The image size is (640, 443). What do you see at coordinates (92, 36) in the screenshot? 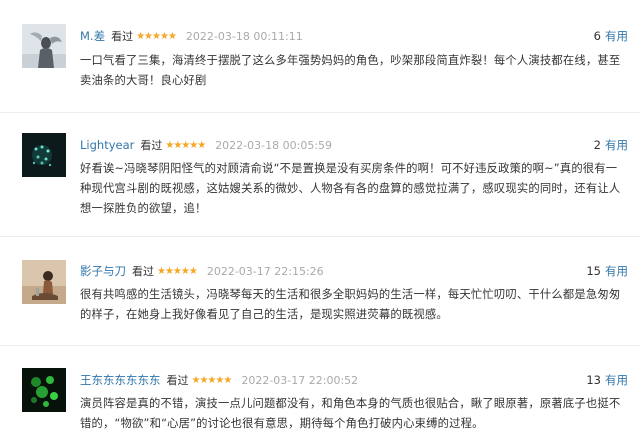
I see `username-link: M.差` at bounding box center [92, 36].